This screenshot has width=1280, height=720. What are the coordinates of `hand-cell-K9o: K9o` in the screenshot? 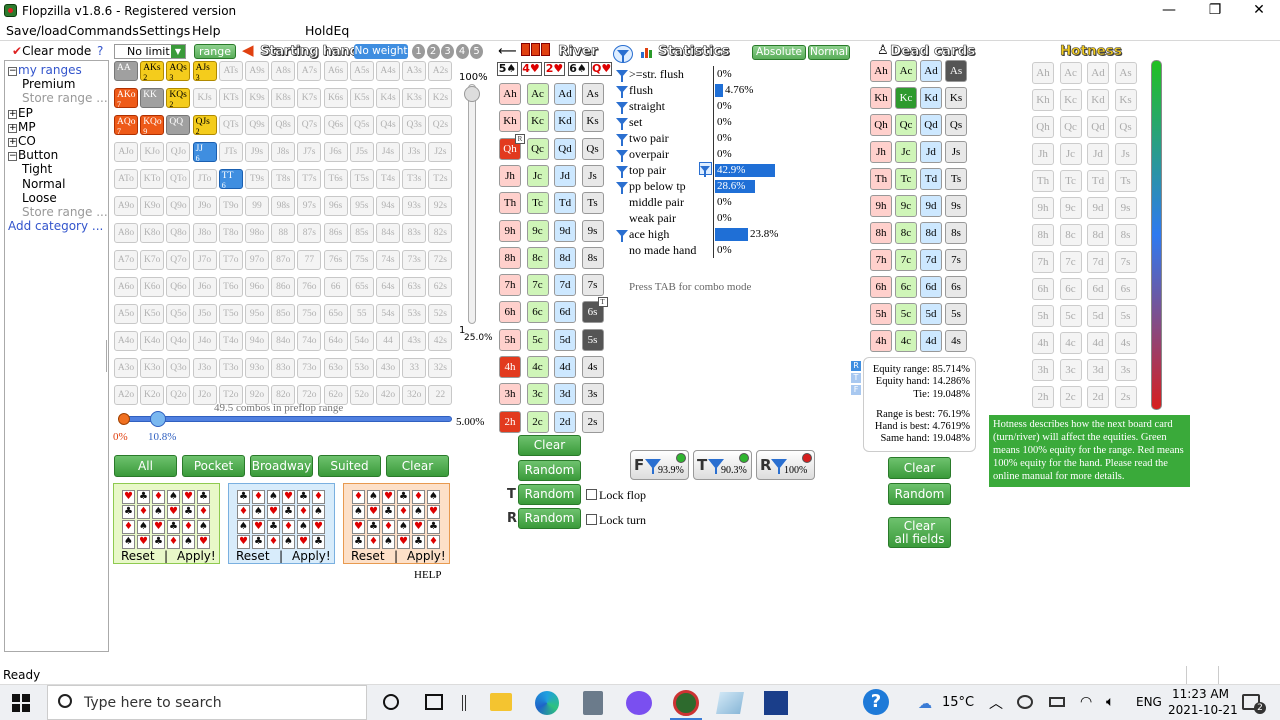 It's located at (152, 206).